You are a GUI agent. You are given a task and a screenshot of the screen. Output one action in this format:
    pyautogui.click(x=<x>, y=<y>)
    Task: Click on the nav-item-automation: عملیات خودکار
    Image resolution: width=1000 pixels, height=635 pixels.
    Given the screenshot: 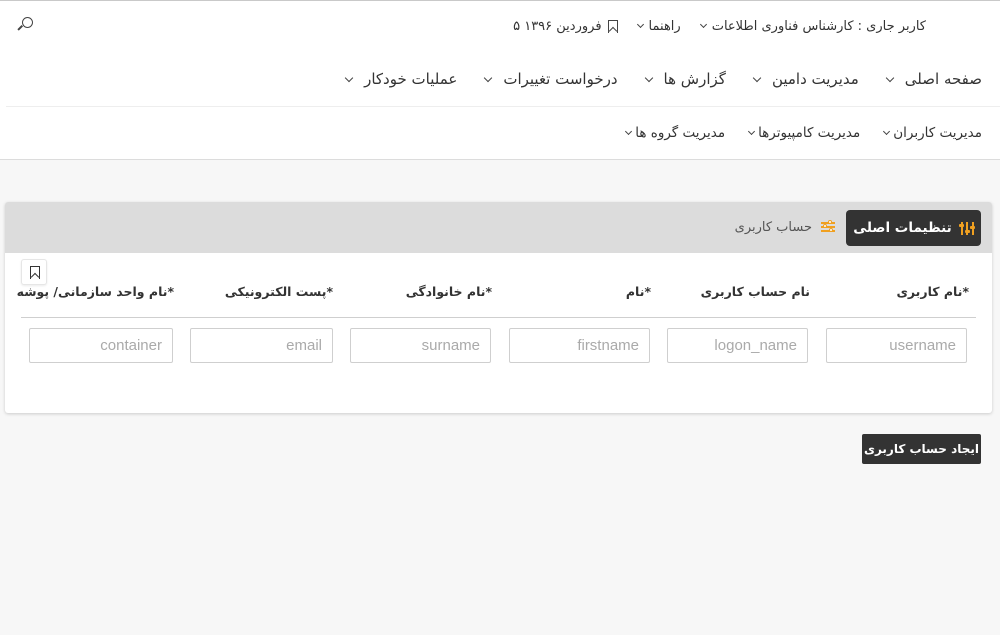 What is the action you would take?
    pyautogui.click(x=401, y=79)
    